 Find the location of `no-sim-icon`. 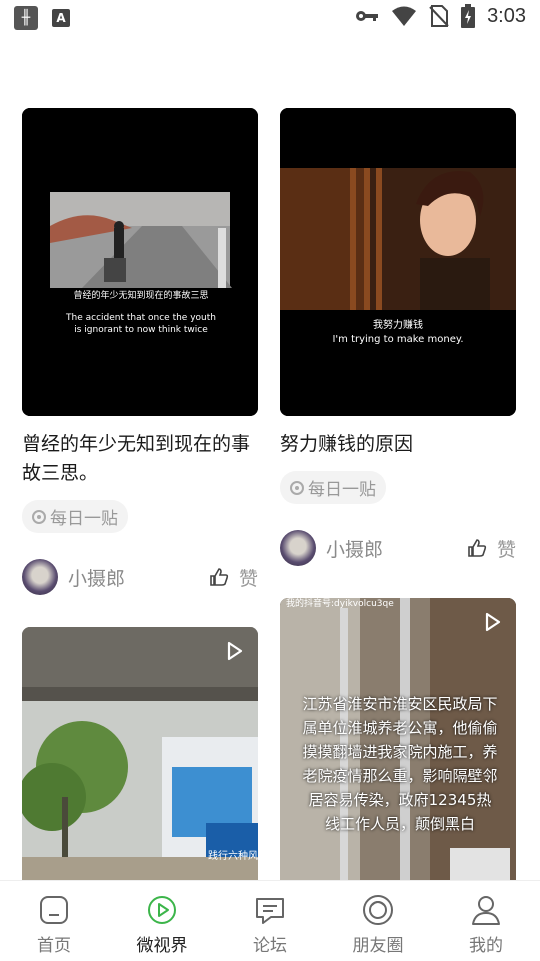

no-sim-icon is located at coordinates (439, 16).